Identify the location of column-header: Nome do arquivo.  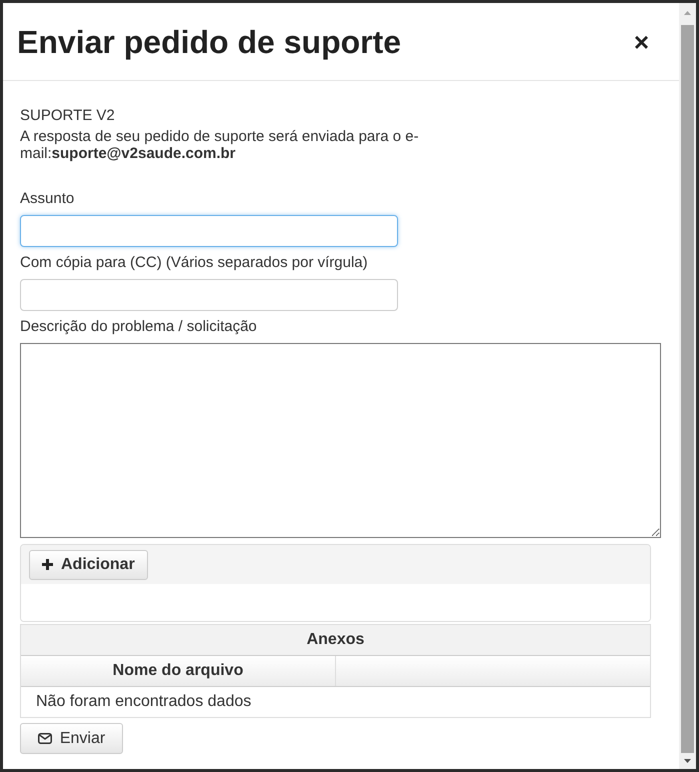
(178, 671).